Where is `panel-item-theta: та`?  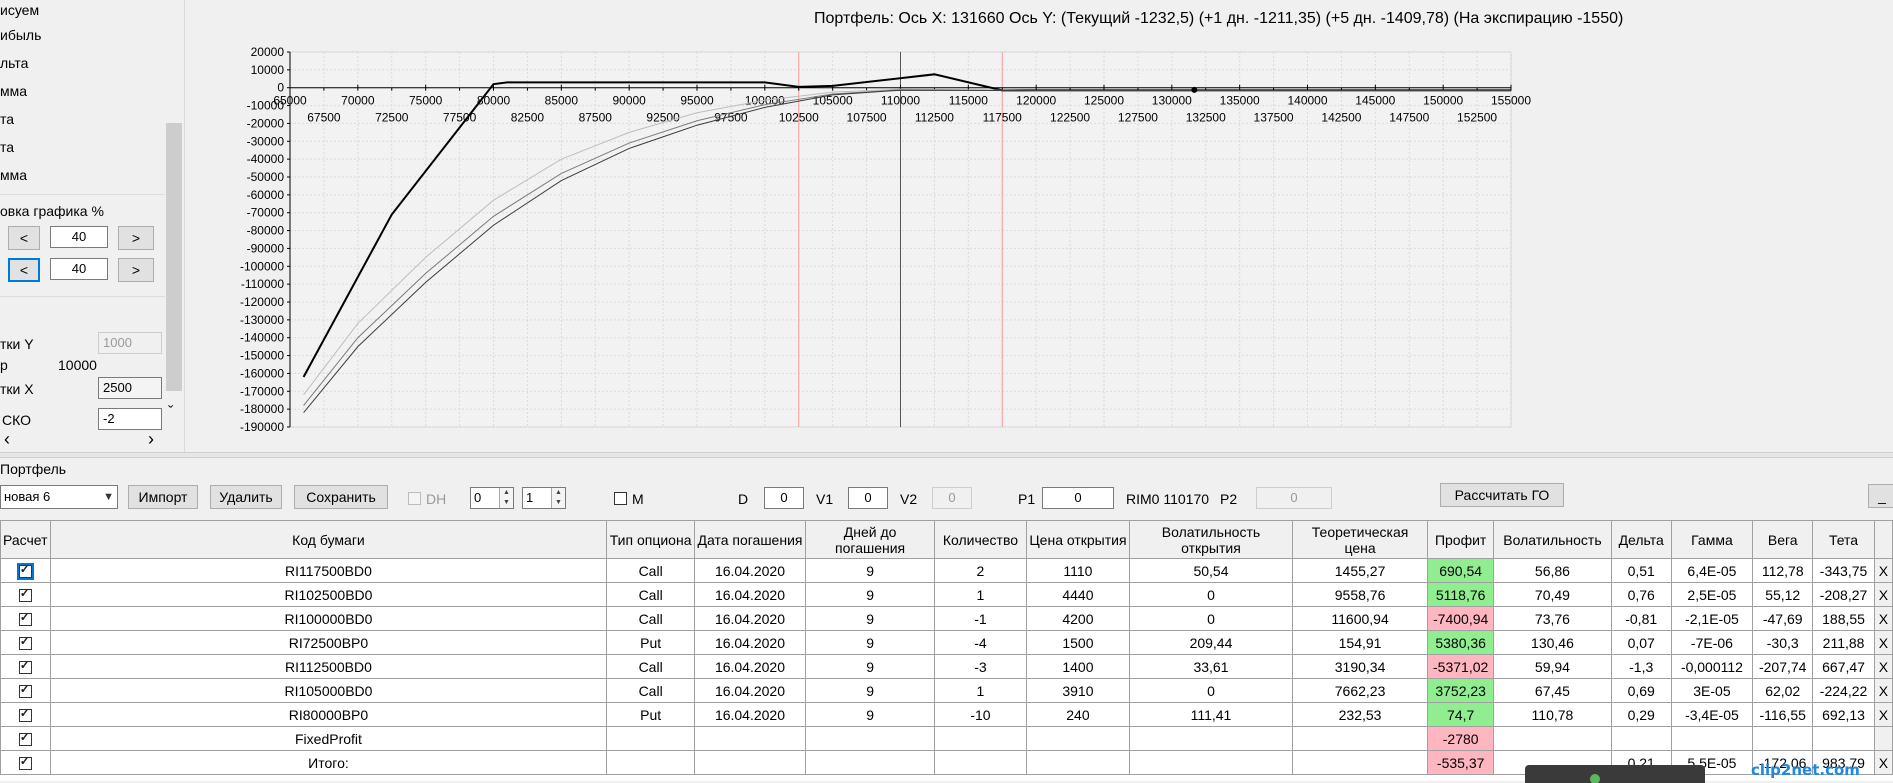 panel-item-theta: та is located at coordinates (7, 147).